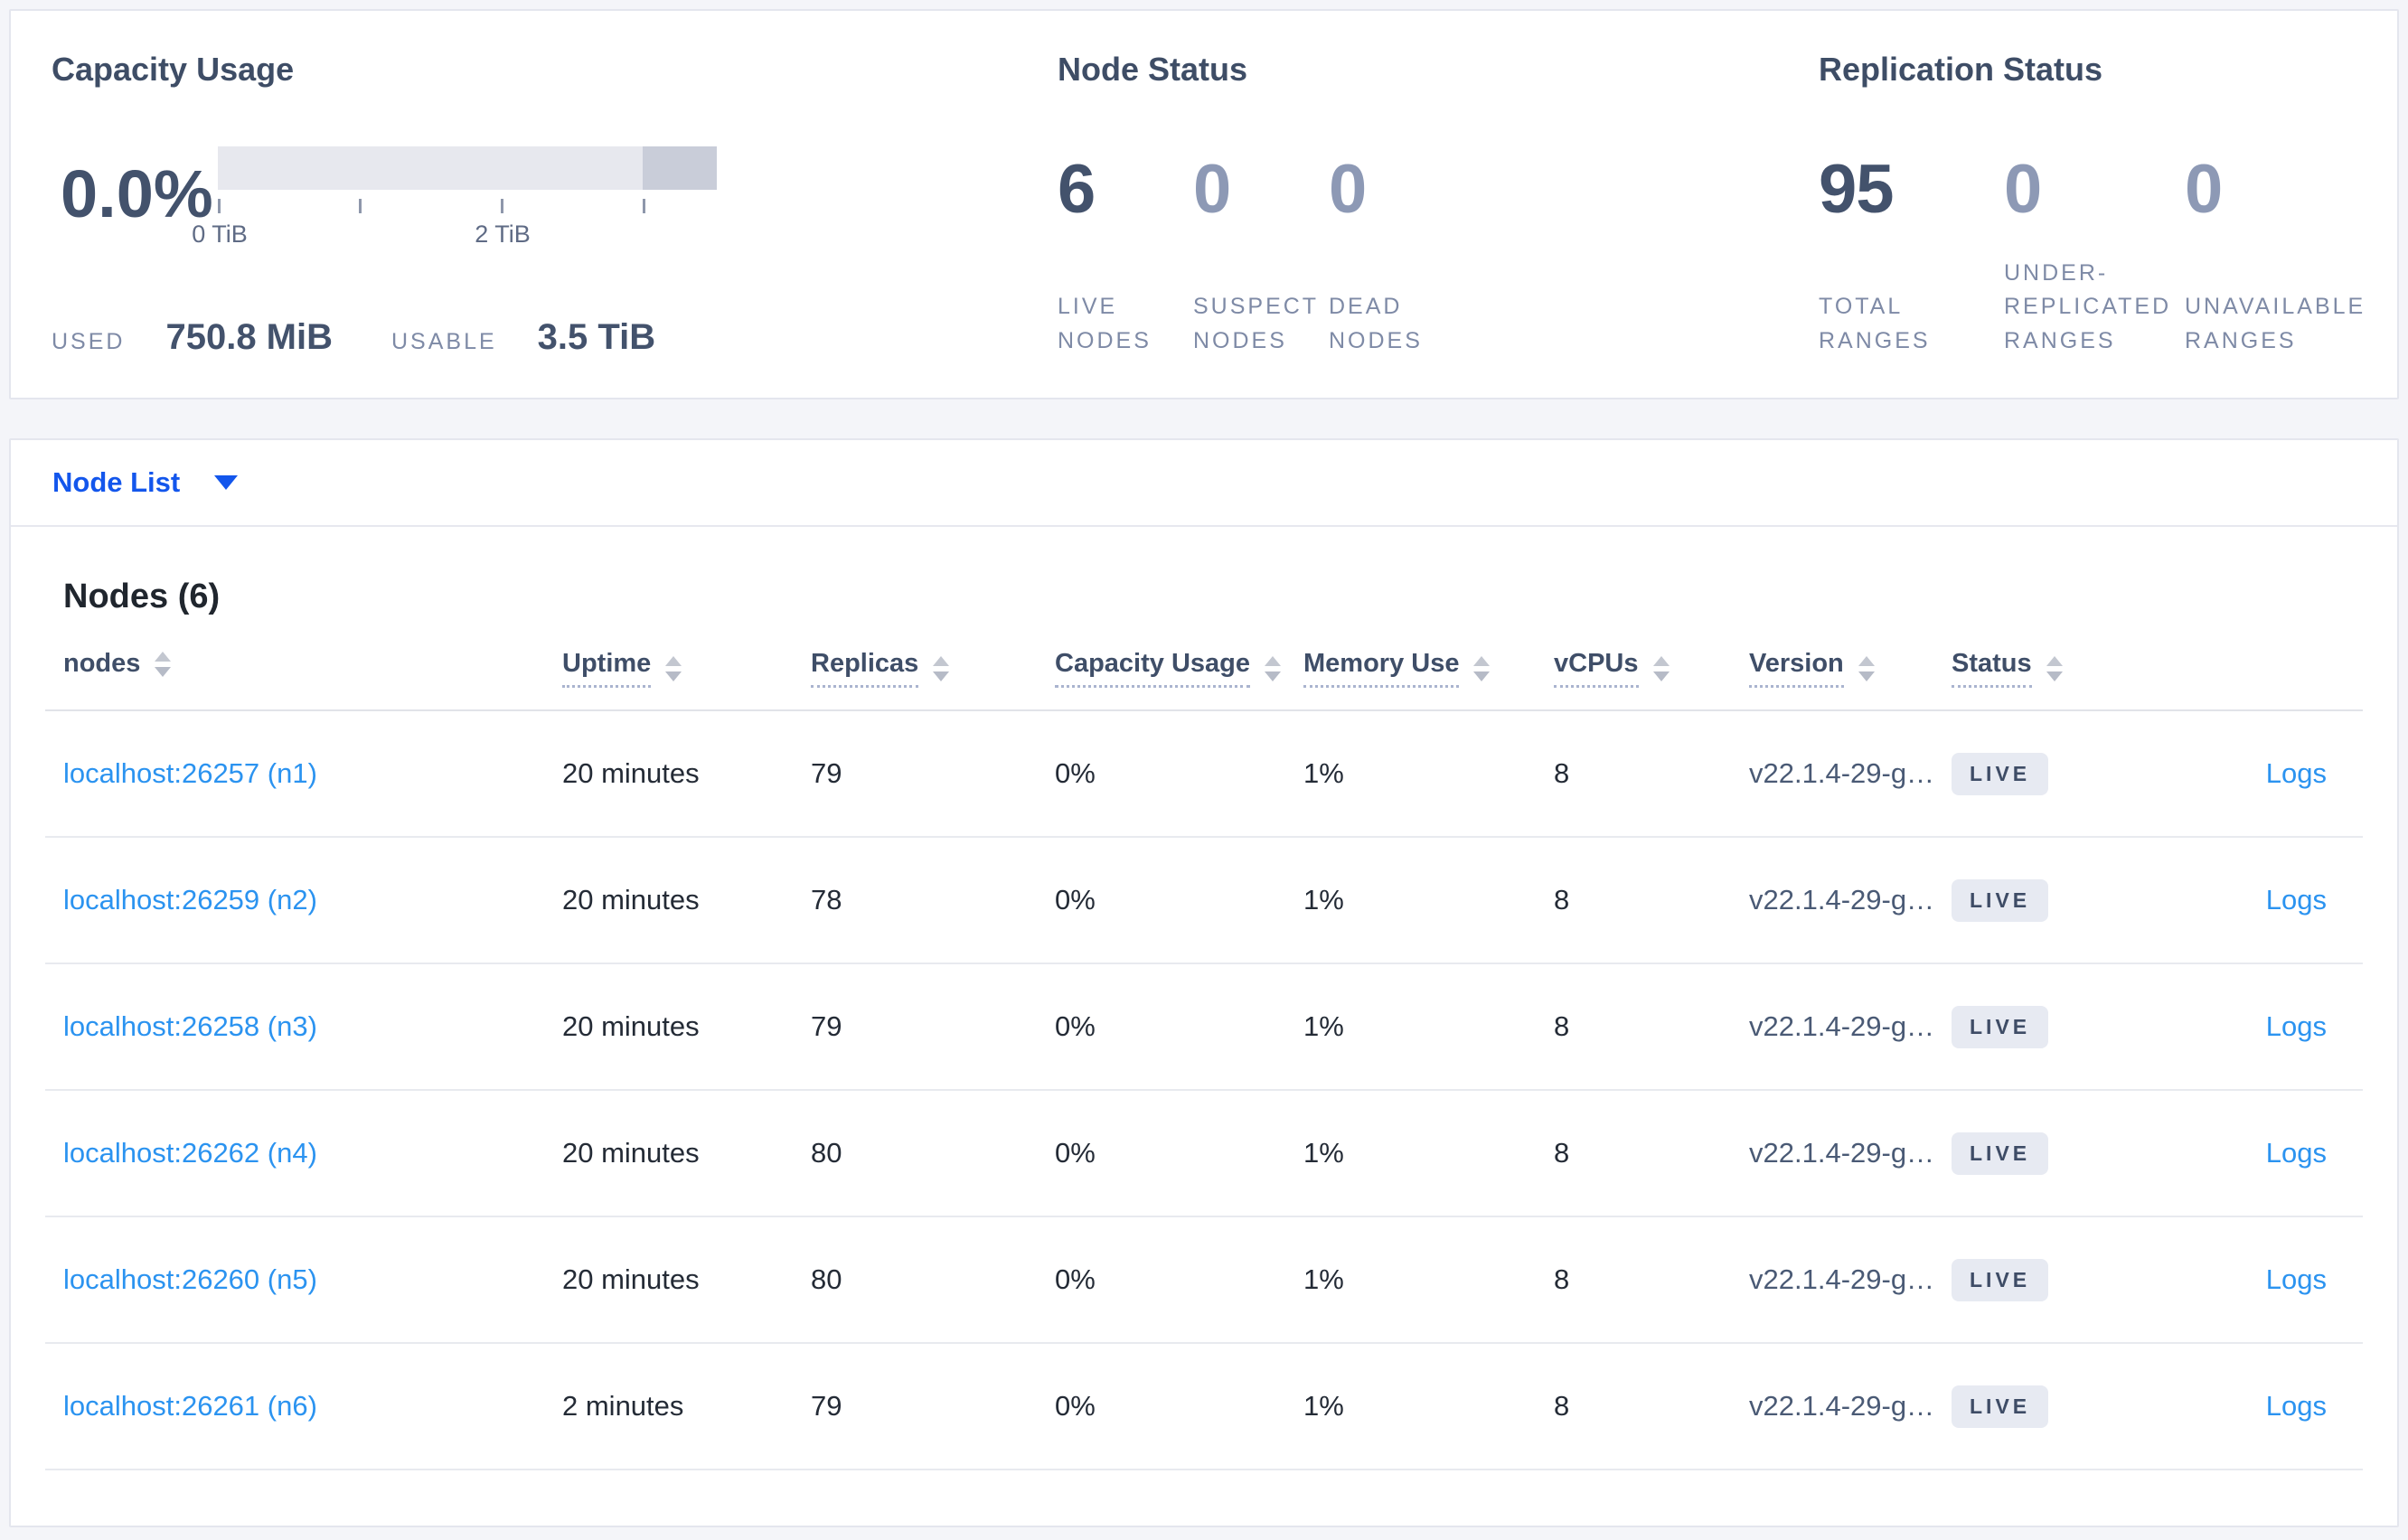 The image size is (2408, 1540). I want to click on node-link: localhost:26258 (n3), so click(190, 1026).